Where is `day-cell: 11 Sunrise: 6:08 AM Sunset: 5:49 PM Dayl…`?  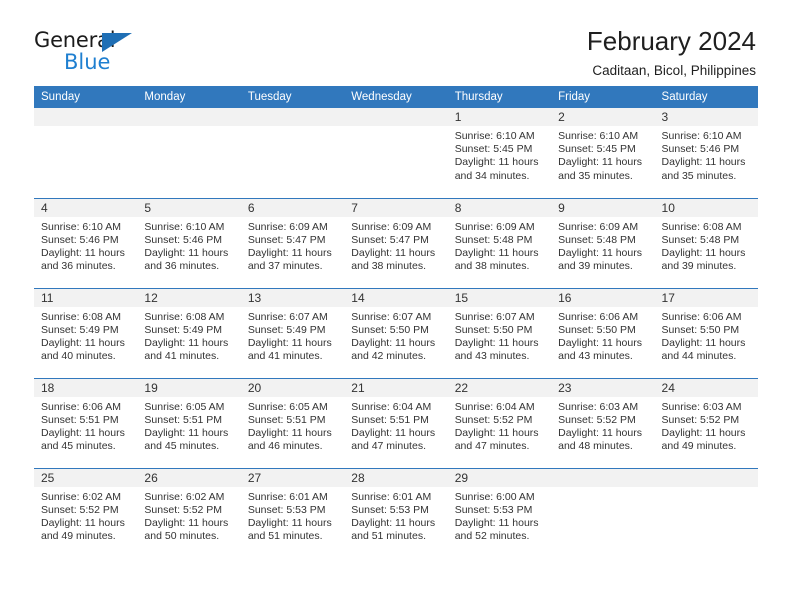 day-cell: 11 Sunrise: 6:08 AM Sunset: 5:49 PM Dayl… is located at coordinates (86, 332).